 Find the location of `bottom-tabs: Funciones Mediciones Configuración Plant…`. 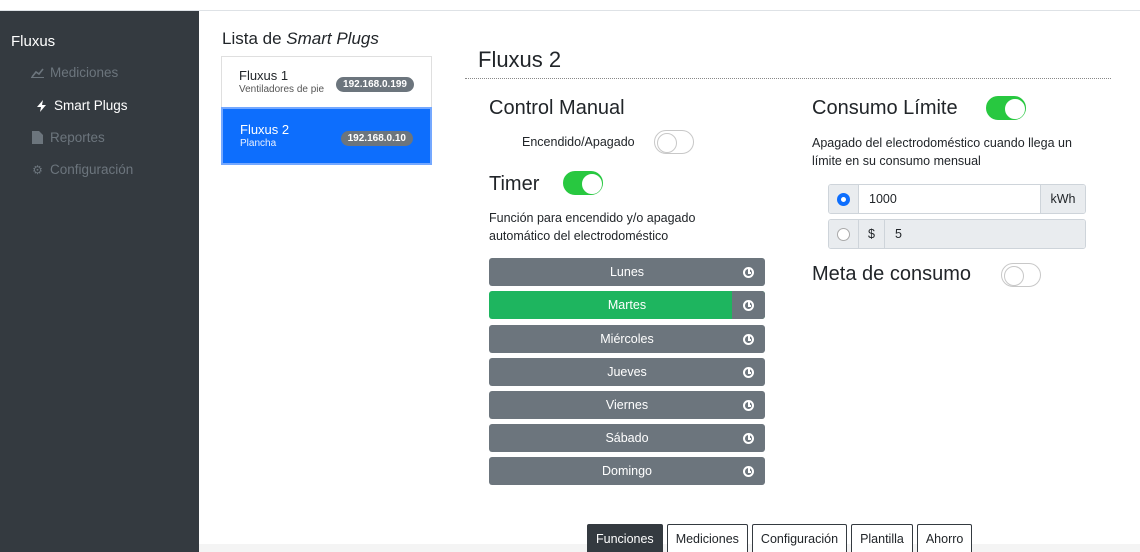

bottom-tabs: Funciones Mediciones Configuración Plant… is located at coordinates (780, 538).